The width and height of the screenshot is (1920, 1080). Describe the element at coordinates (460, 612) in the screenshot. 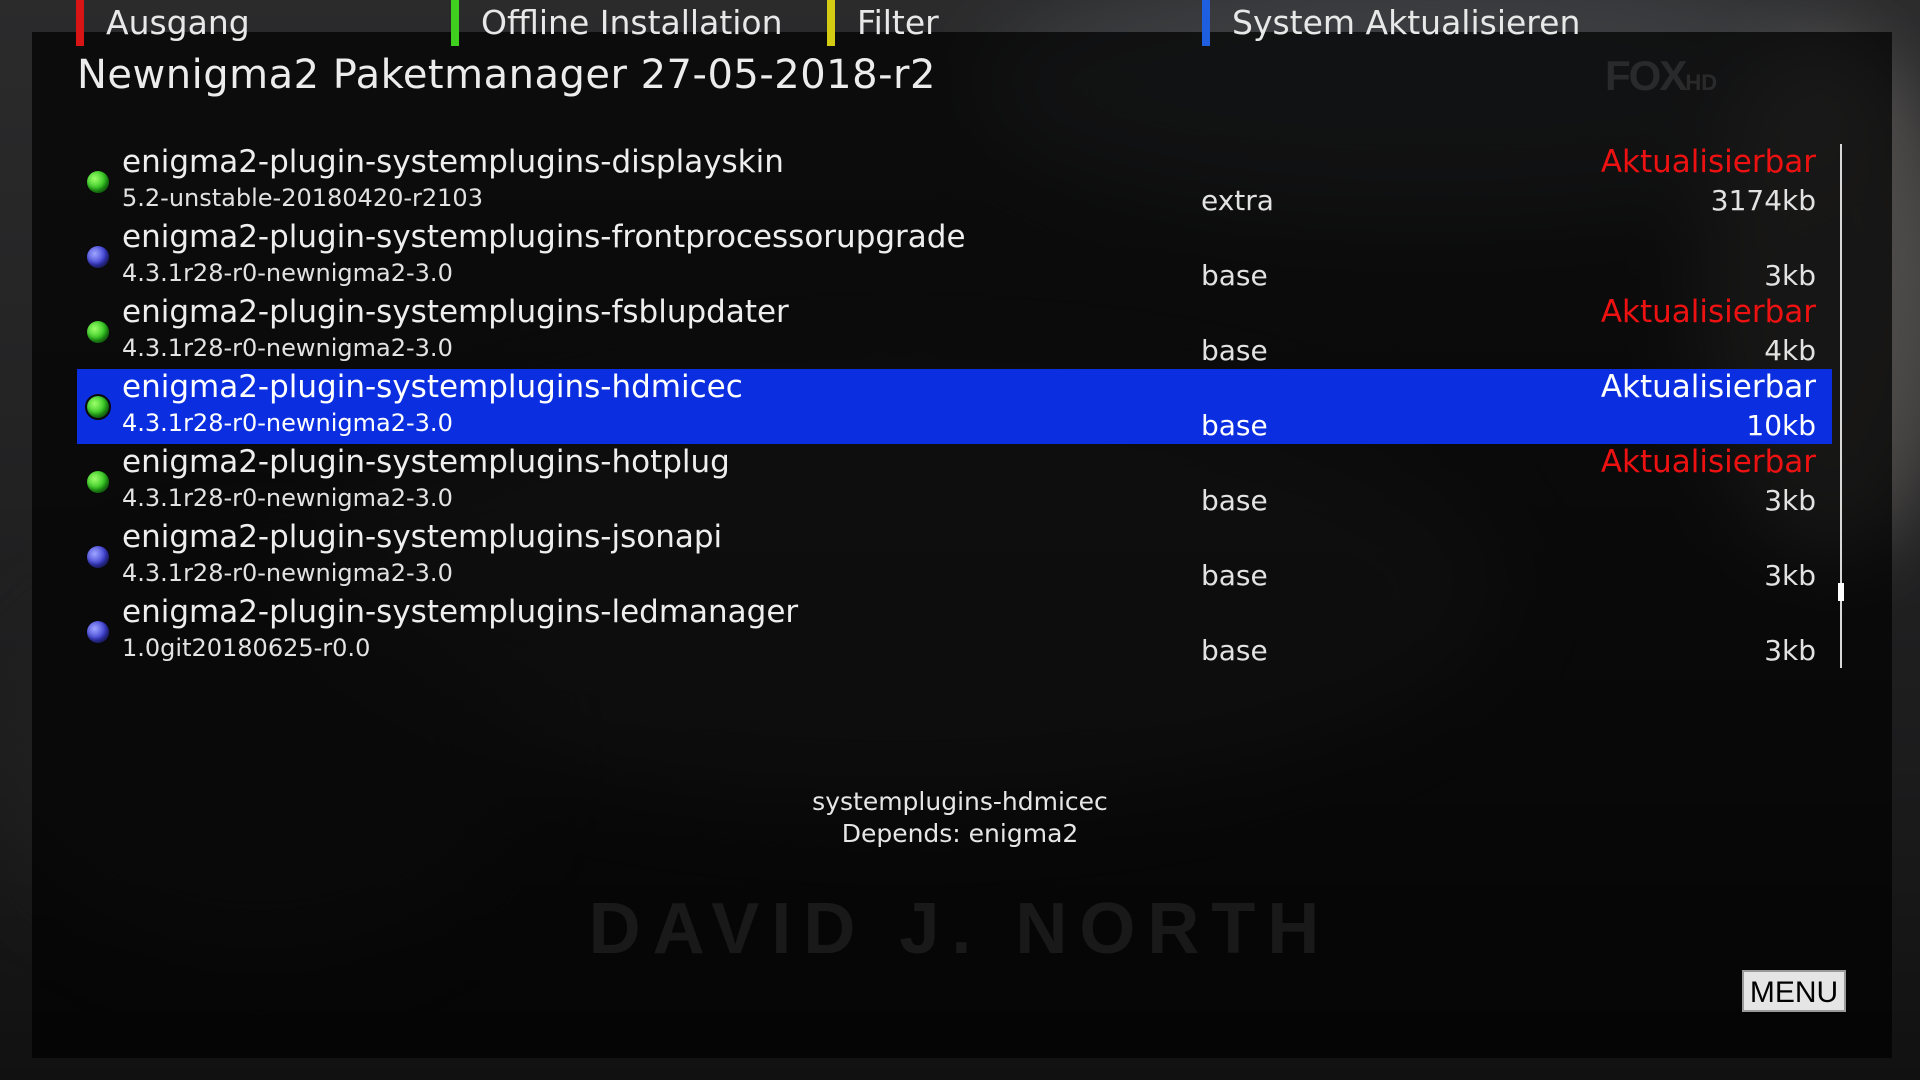

I see `package-name: enigma2-plugin-systemplugins-ledmanager` at that location.